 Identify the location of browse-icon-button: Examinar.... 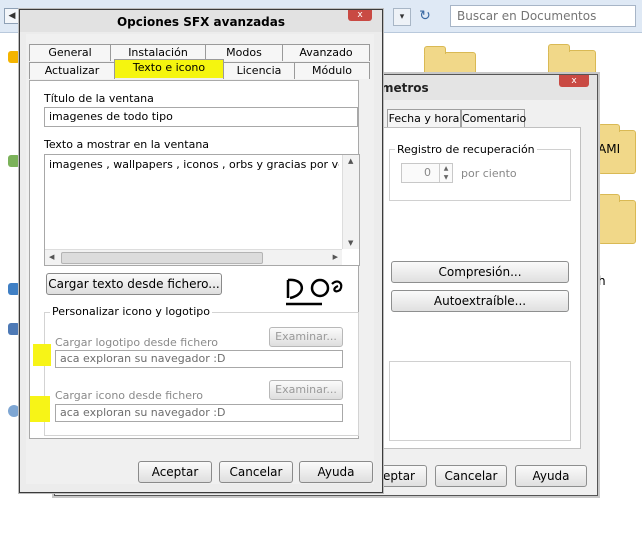
(306, 390).